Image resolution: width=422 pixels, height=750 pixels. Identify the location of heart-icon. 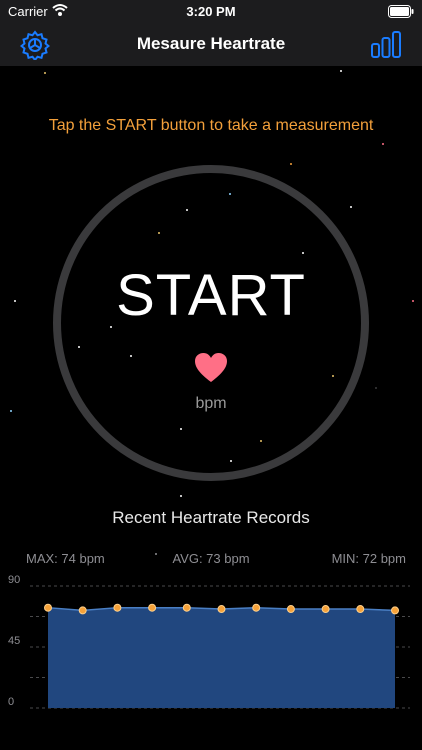
(211, 367).